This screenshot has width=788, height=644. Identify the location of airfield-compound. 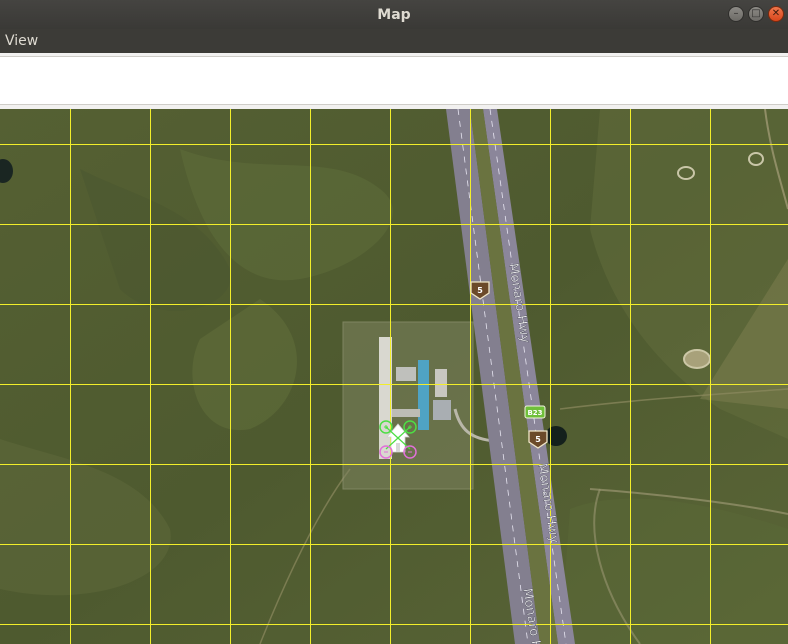
(408, 405).